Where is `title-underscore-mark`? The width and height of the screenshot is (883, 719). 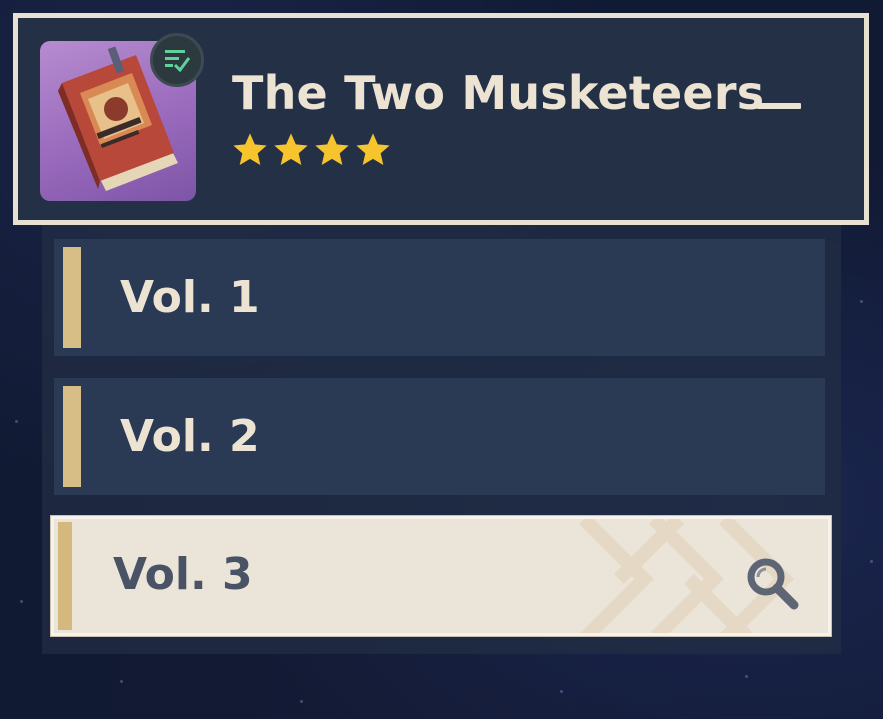 title-underscore-mark is located at coordinates (779, 106).